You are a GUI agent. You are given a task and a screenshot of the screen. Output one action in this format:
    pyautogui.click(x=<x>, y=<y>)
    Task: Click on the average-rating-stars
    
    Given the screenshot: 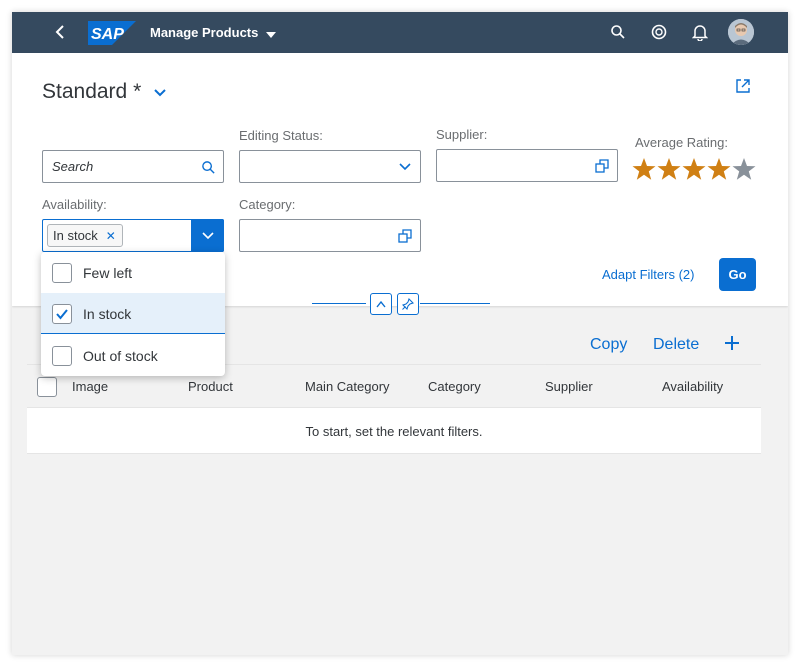 What is the action you would take?
    pyautogui.click(x=694, y=169)
    